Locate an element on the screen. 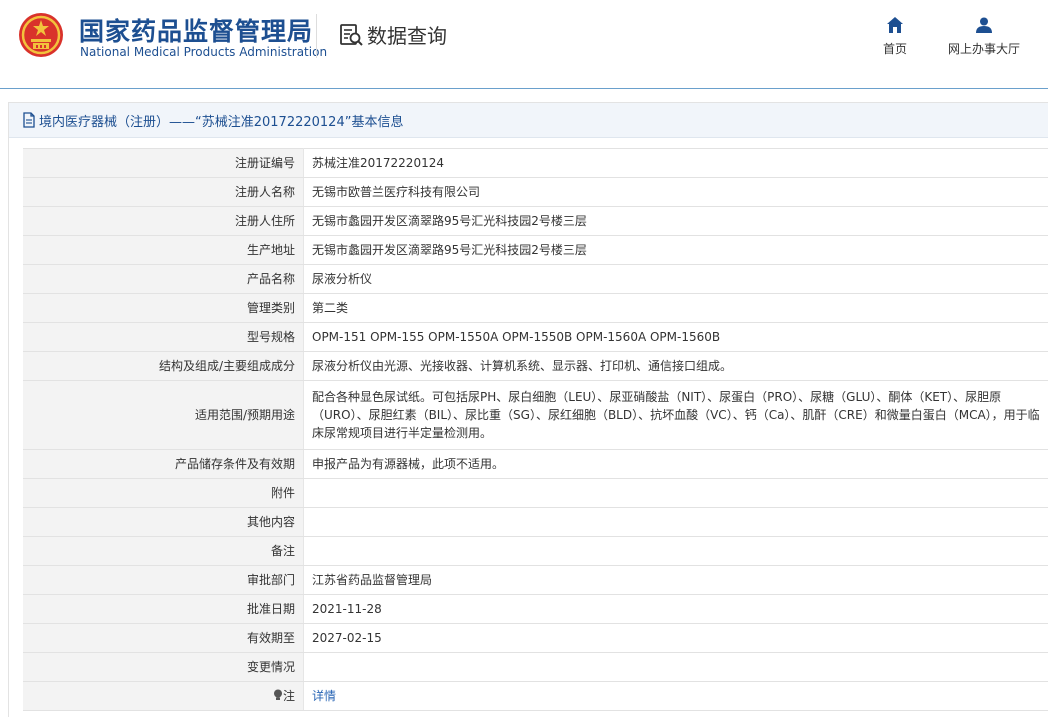 This screenshot has height=717, width=1048. table-row: 注册证编号 苏械注准20172220124 is located at coordinates (535, 163).